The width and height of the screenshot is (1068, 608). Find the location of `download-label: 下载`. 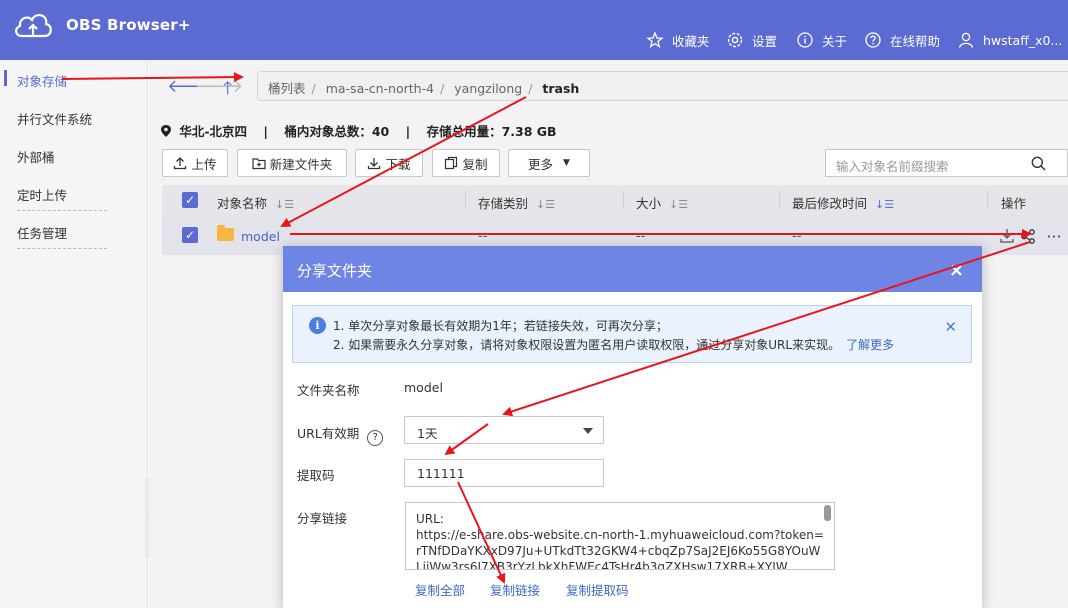

download-label: 下载 is located at coordinates (398, 164).